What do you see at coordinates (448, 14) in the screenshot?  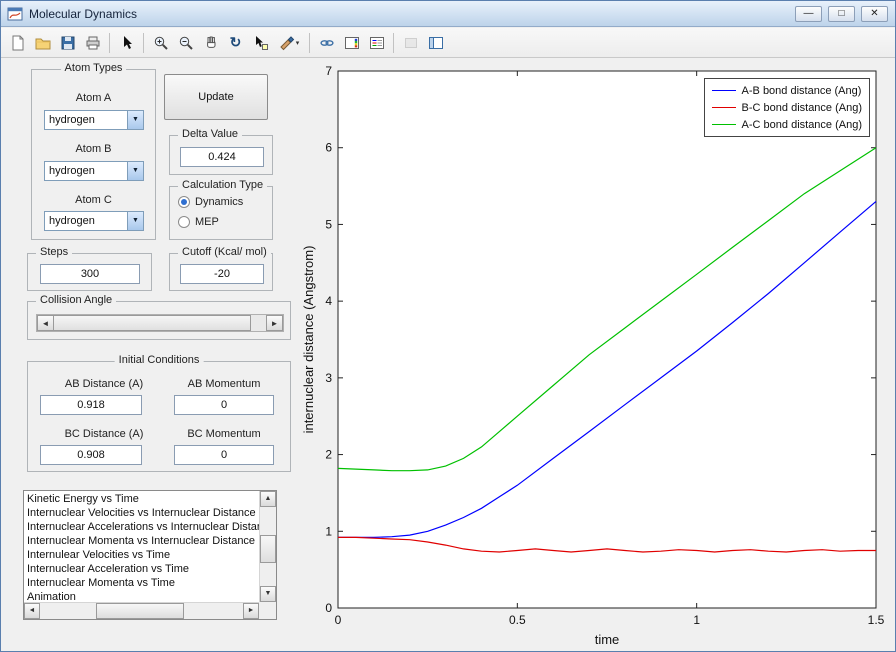 I see `title-bar: Molecular Dynamics — □ ✕` at bounding box center [448, 14].